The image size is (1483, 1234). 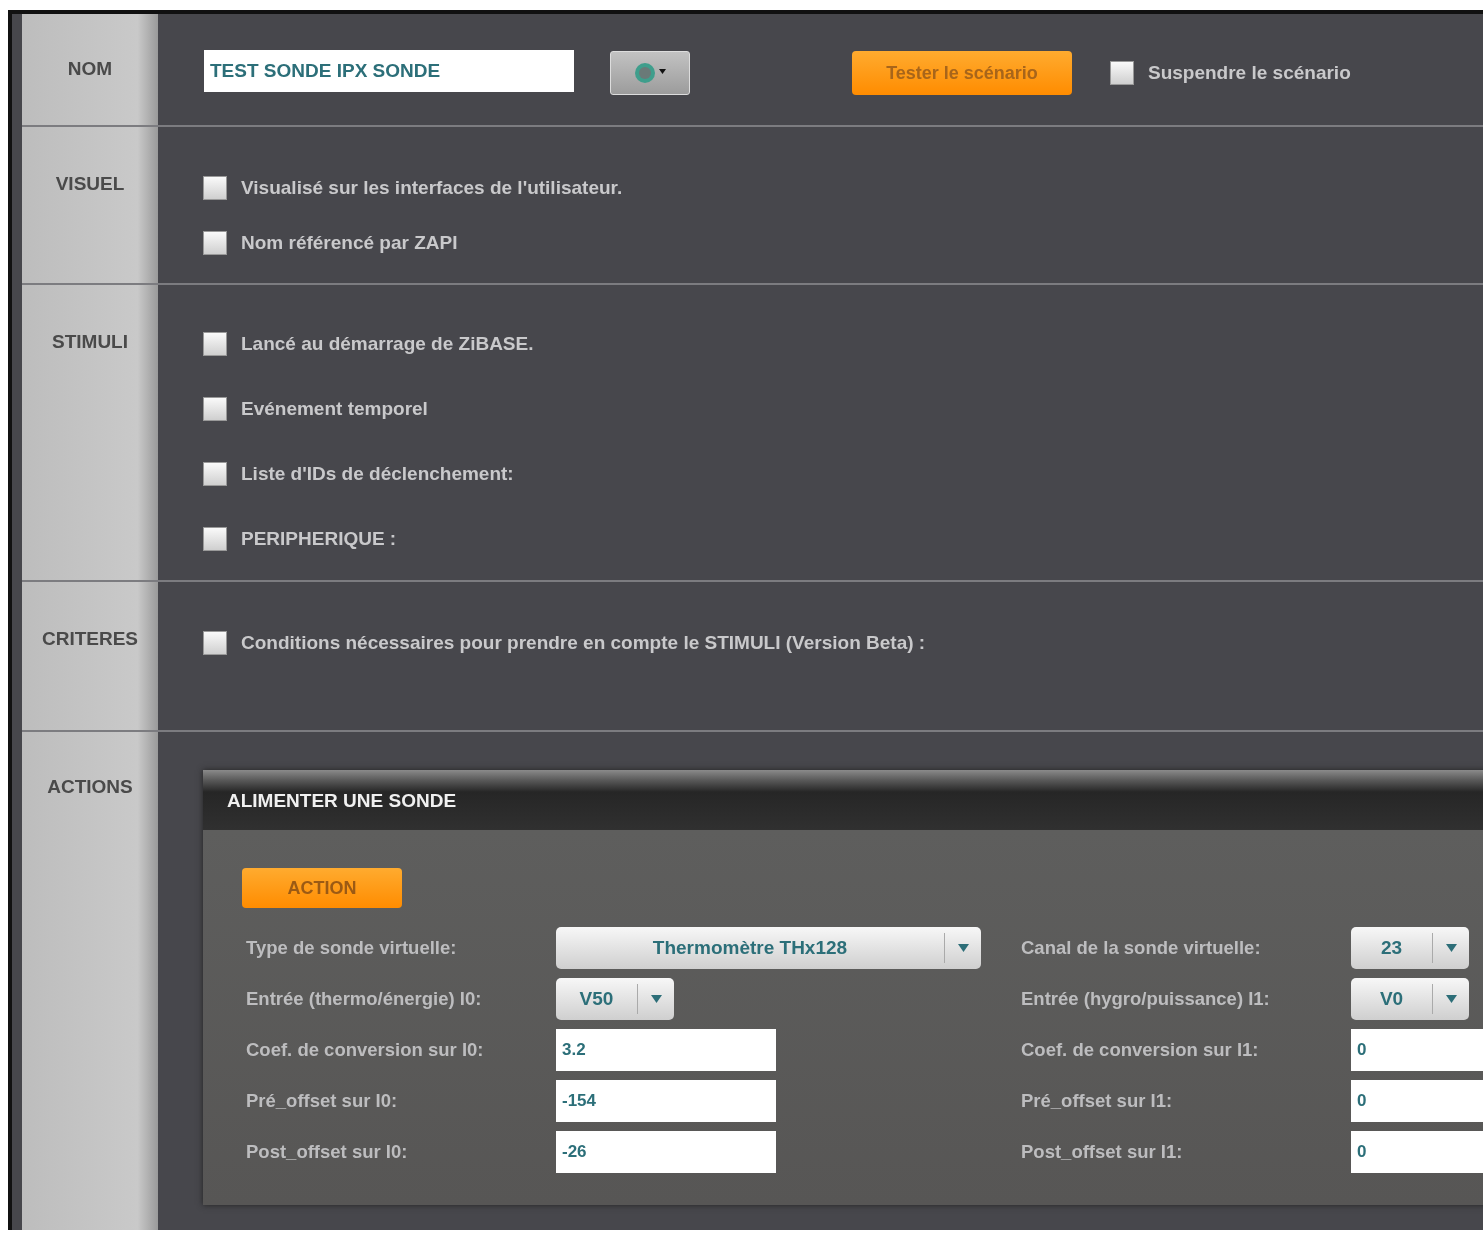 I want to click on checkbox-label: Suspendre le scénario, so click(x=1249, y=73).